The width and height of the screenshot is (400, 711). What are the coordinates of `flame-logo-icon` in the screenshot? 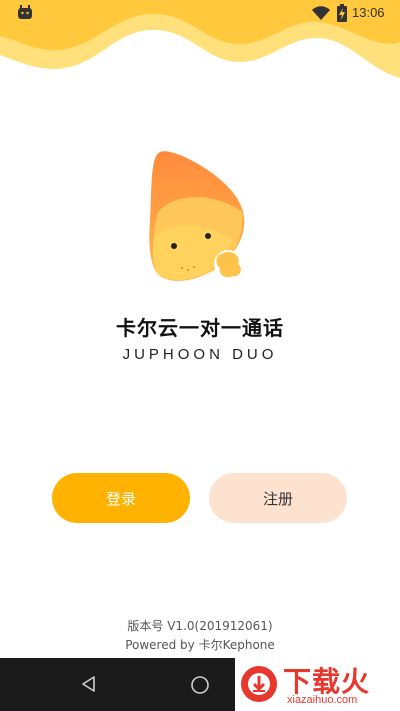 It's located at (259, 684).